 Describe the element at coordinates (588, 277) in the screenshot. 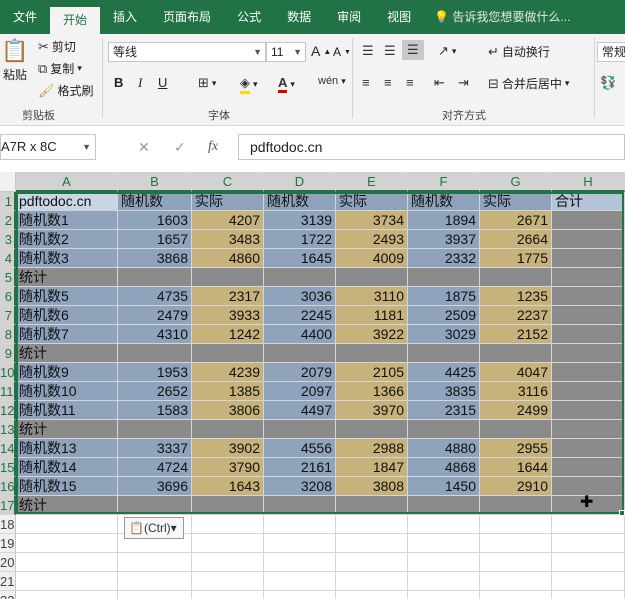

I see `cell-H5` at that location.